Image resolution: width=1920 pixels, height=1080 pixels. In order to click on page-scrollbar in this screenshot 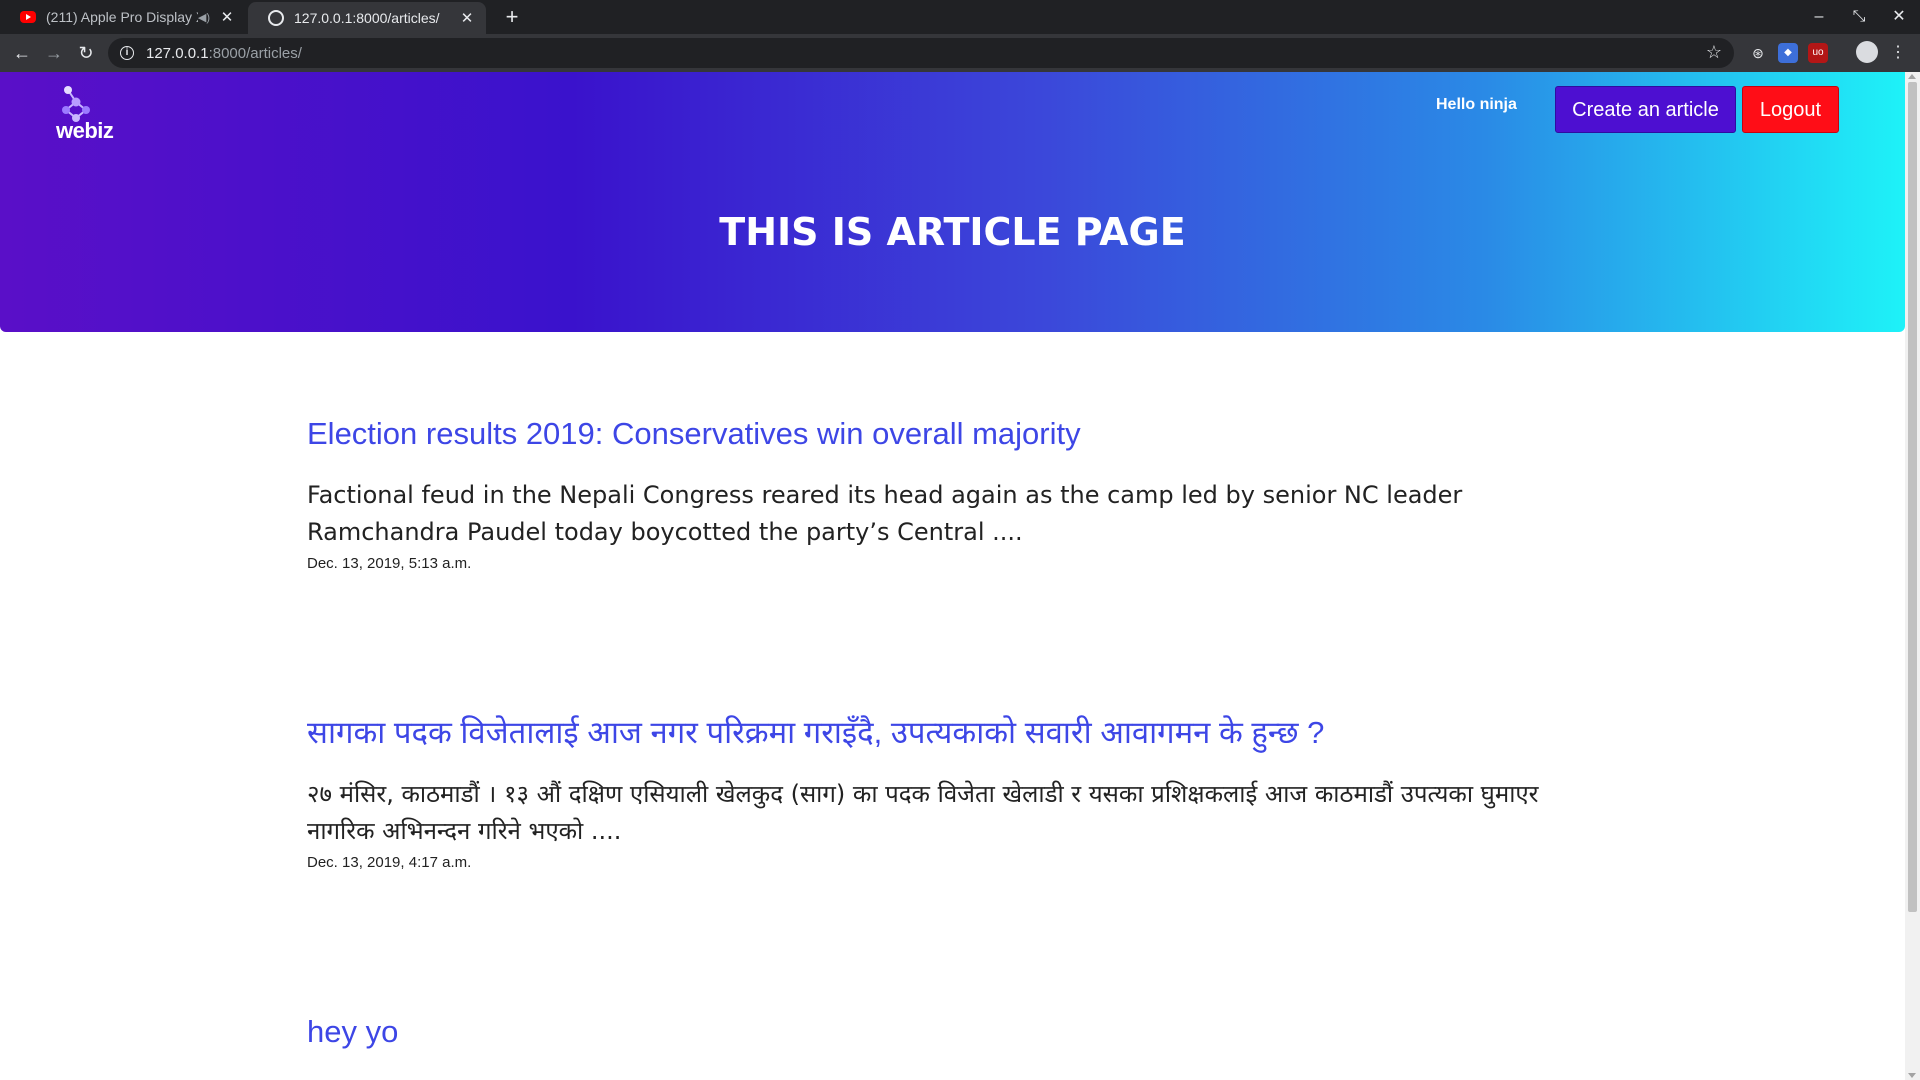, I will do `click(1912, 576)`.